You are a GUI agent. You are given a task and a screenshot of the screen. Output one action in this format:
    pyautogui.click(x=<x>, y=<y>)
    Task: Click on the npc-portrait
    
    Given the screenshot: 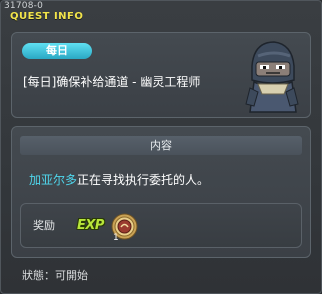 What is the action you would take?
    pyautogui.click(x=272, y=77)
    